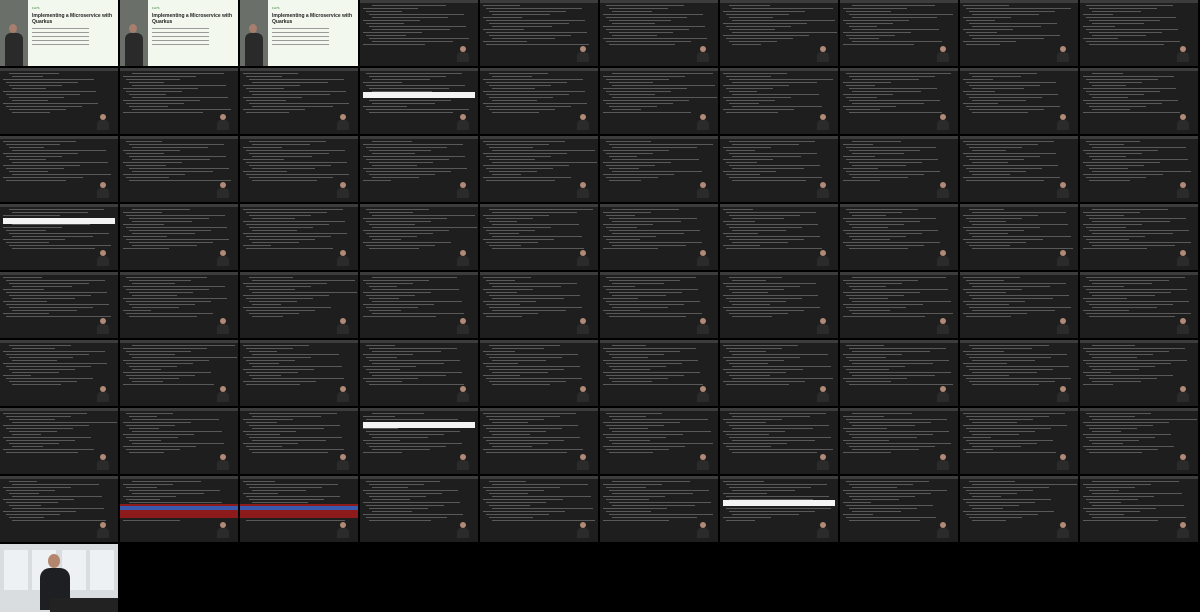  Describe the element at coordinates (59, 273) in the screenshot. I see `editor-tabbar` at that location.